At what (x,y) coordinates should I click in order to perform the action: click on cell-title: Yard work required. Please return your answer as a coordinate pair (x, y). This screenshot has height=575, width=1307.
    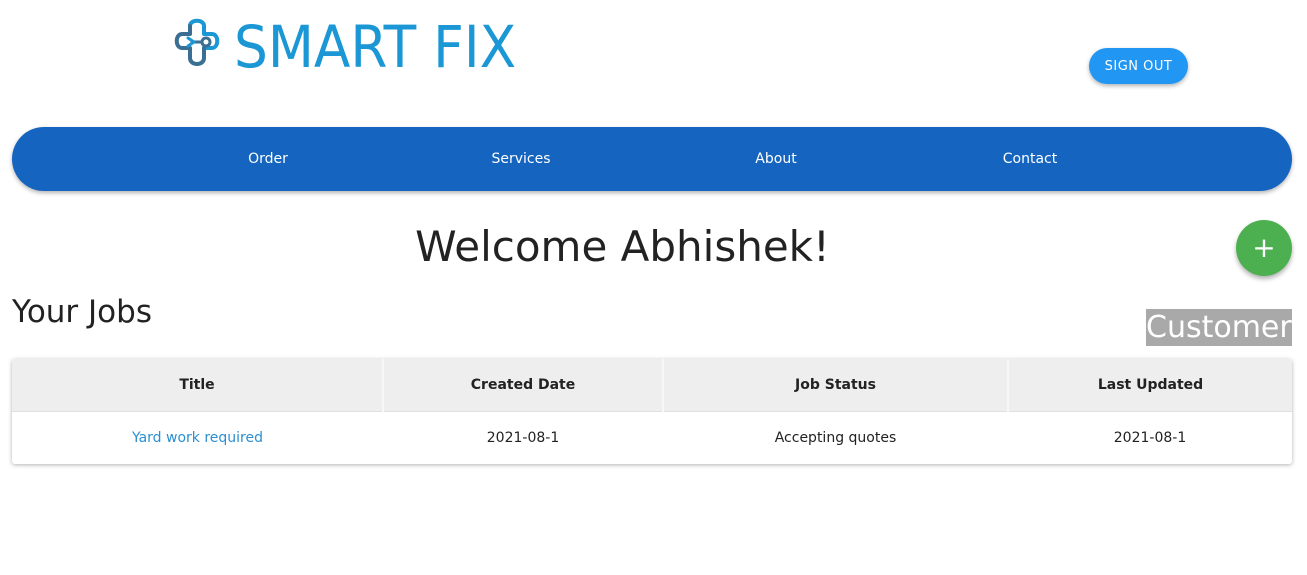
    Looking at the image, I should click on (197, 438).